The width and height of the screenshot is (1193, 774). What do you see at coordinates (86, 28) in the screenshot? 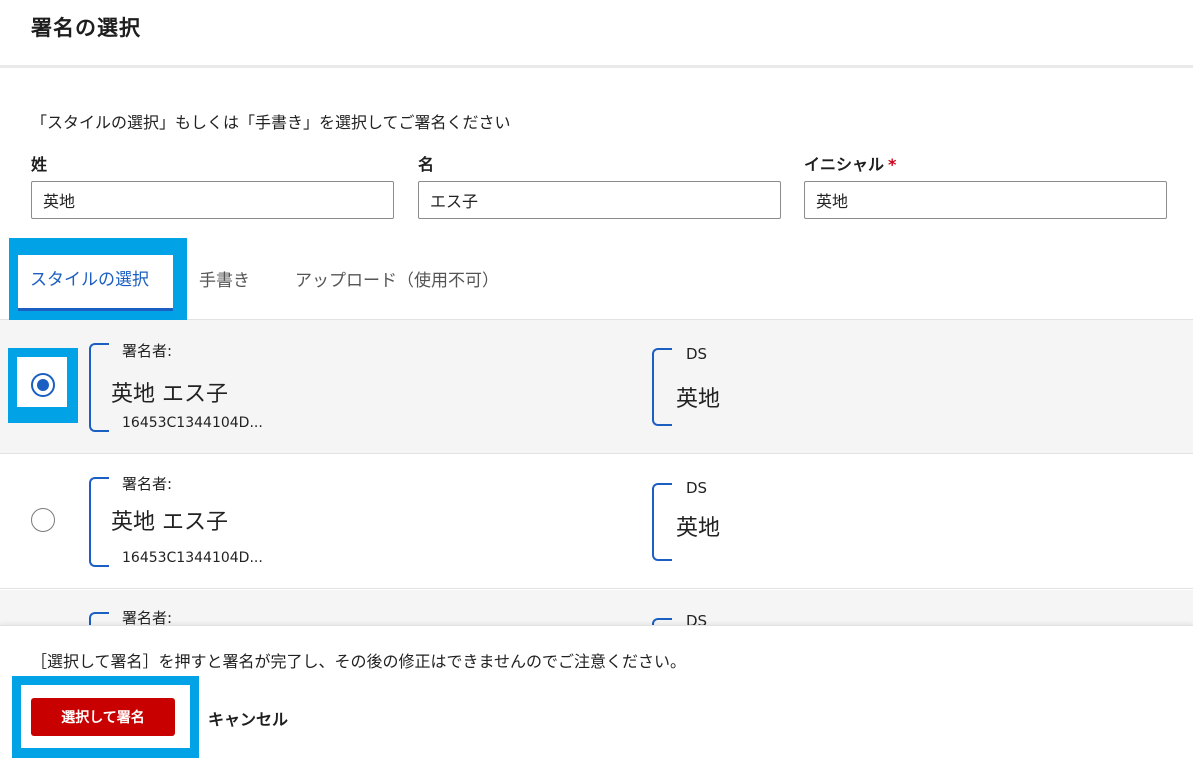
I see `dialog-title: 署名の選択` at bounding box center [86, 28].